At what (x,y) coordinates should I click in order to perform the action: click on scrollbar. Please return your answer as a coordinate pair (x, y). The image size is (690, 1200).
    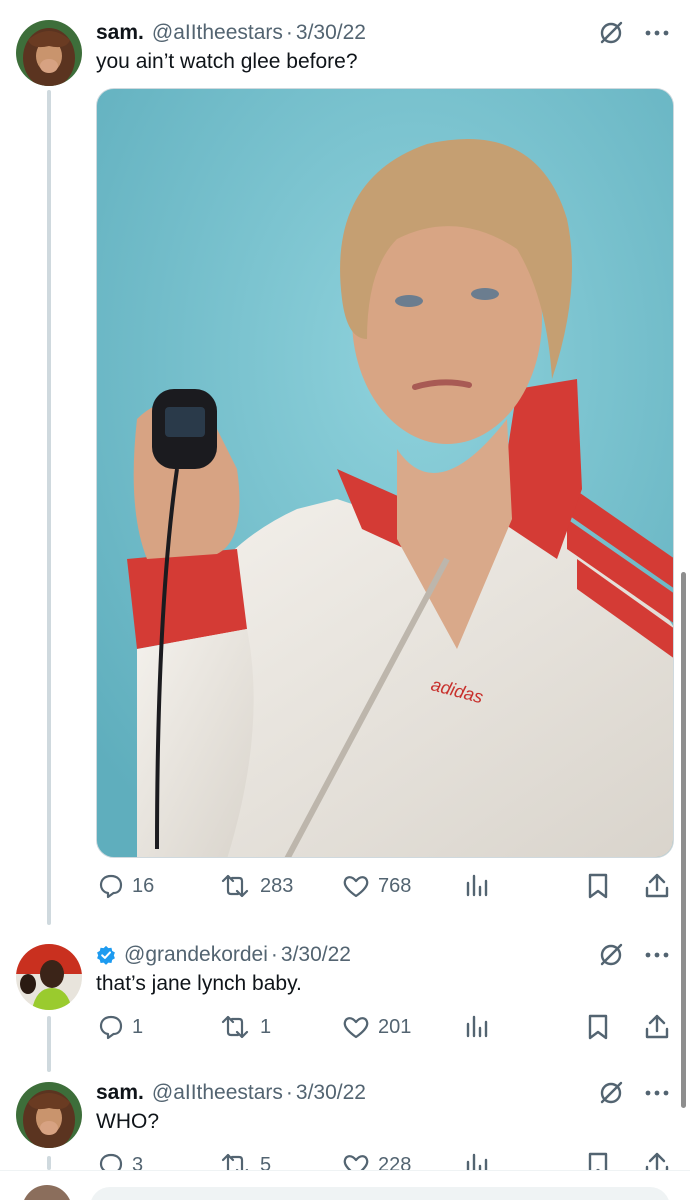
    Looking at the image, I should click on (683, 840).